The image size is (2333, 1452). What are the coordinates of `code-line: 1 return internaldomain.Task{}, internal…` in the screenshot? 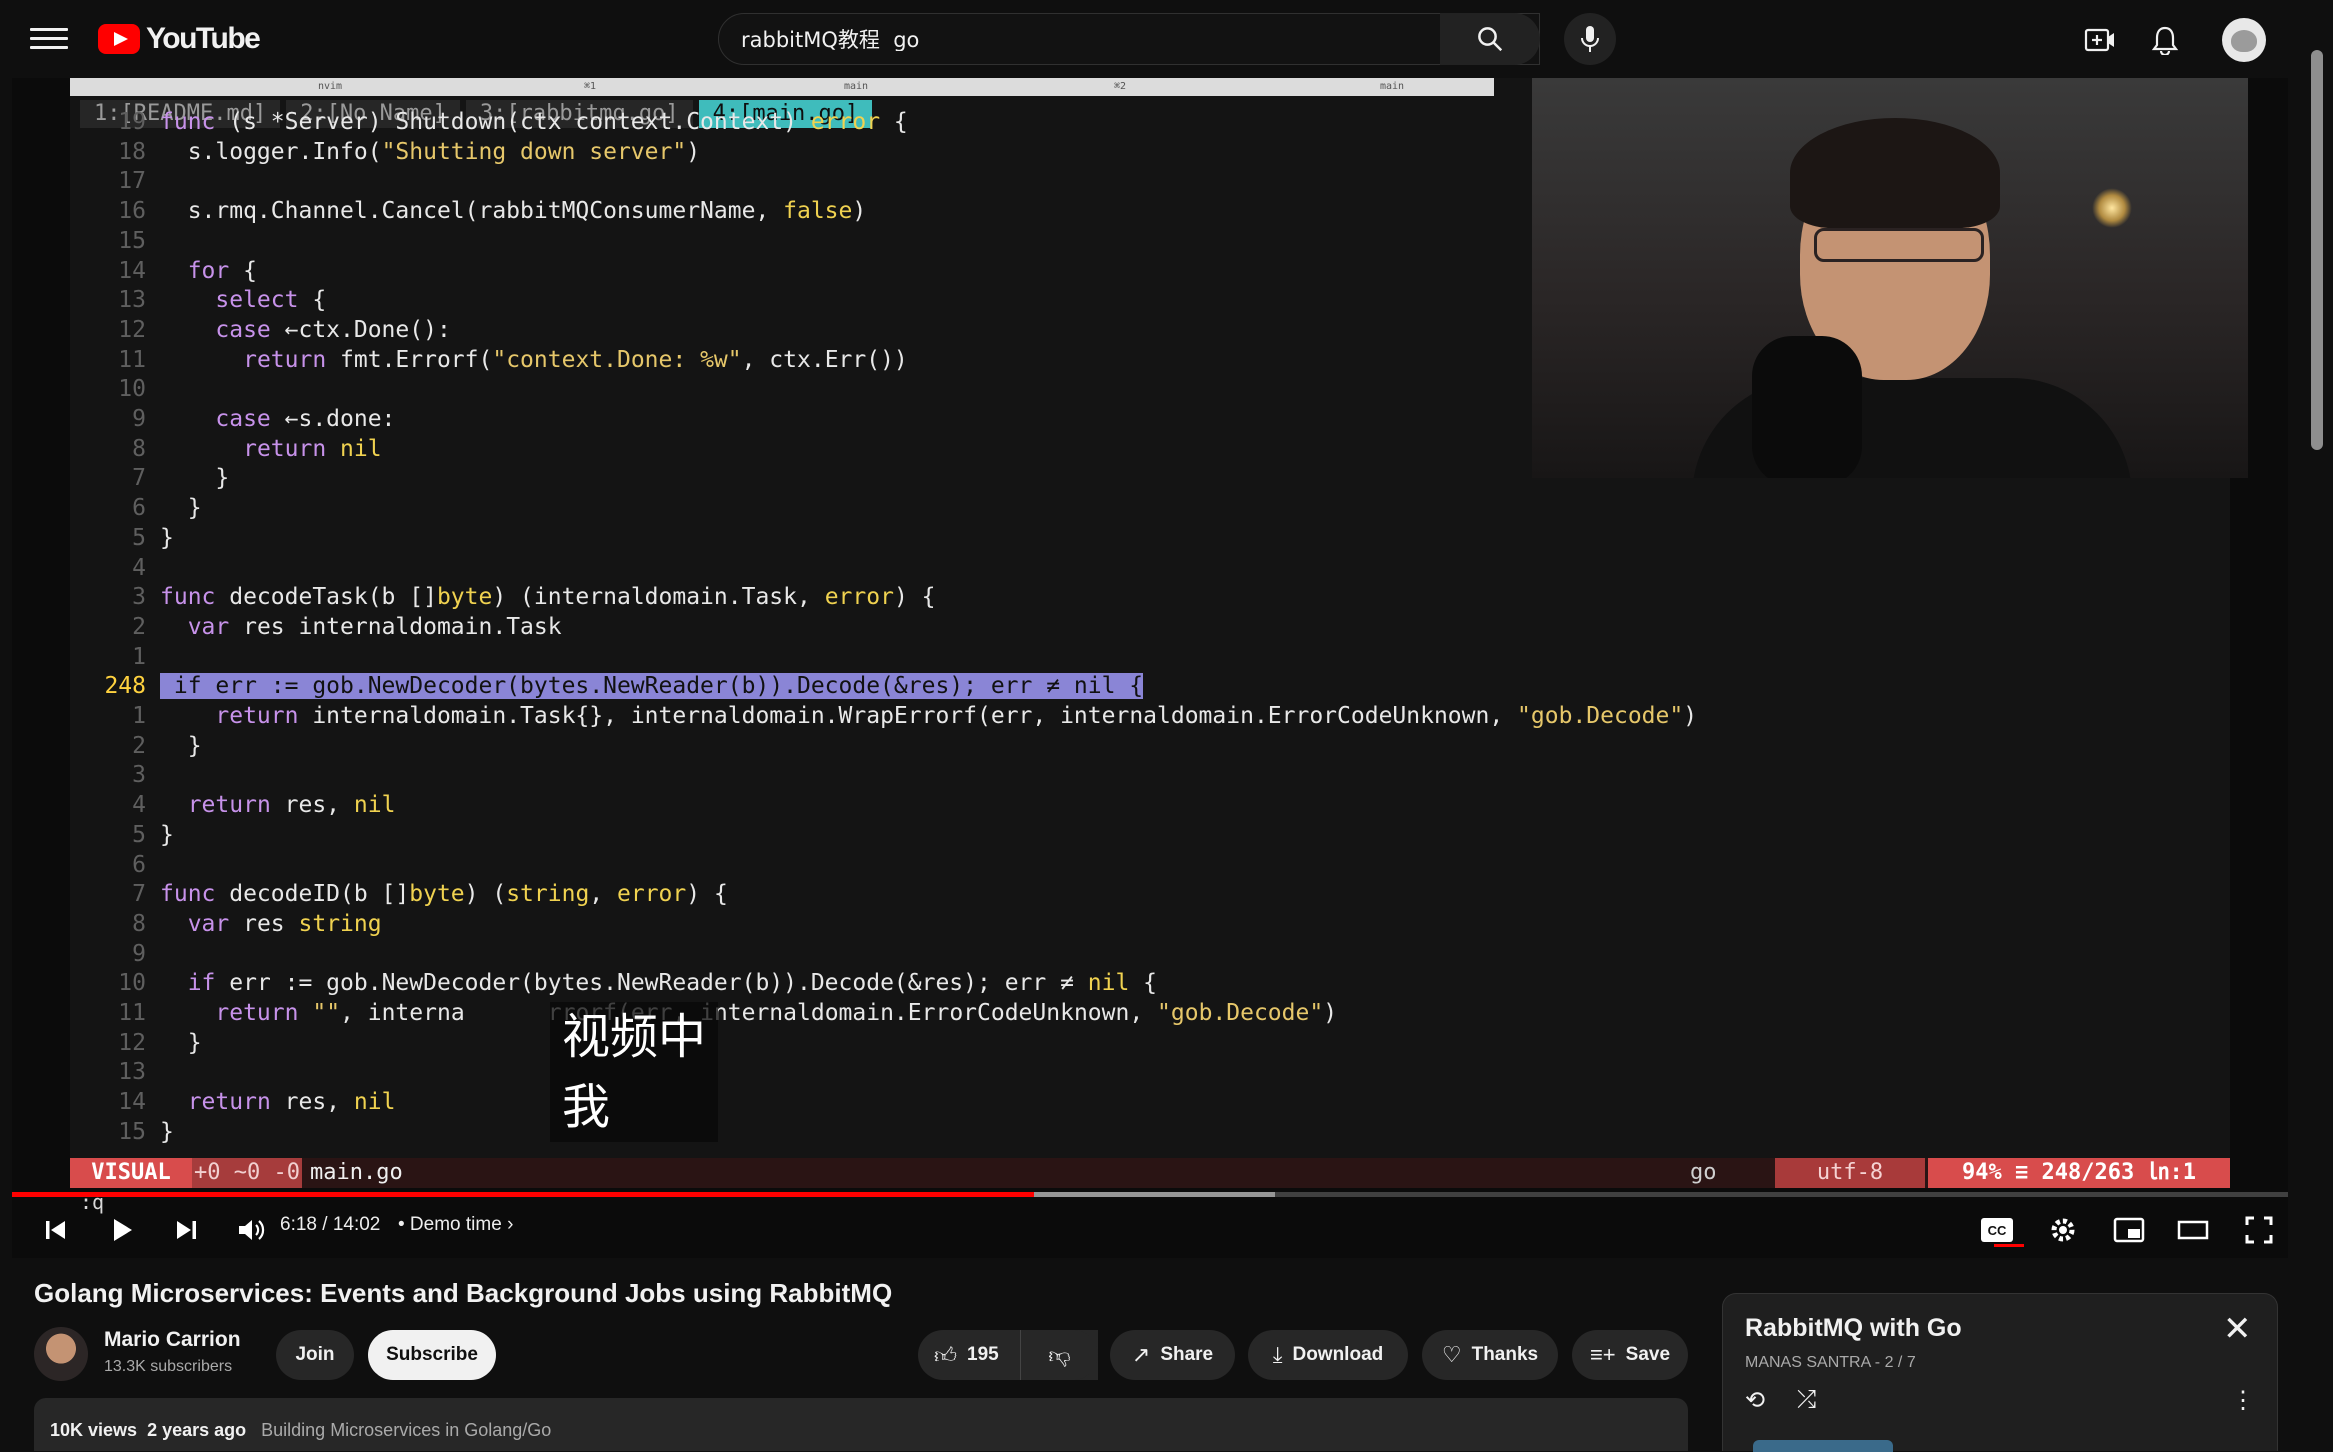 It's located at (1020, 716).